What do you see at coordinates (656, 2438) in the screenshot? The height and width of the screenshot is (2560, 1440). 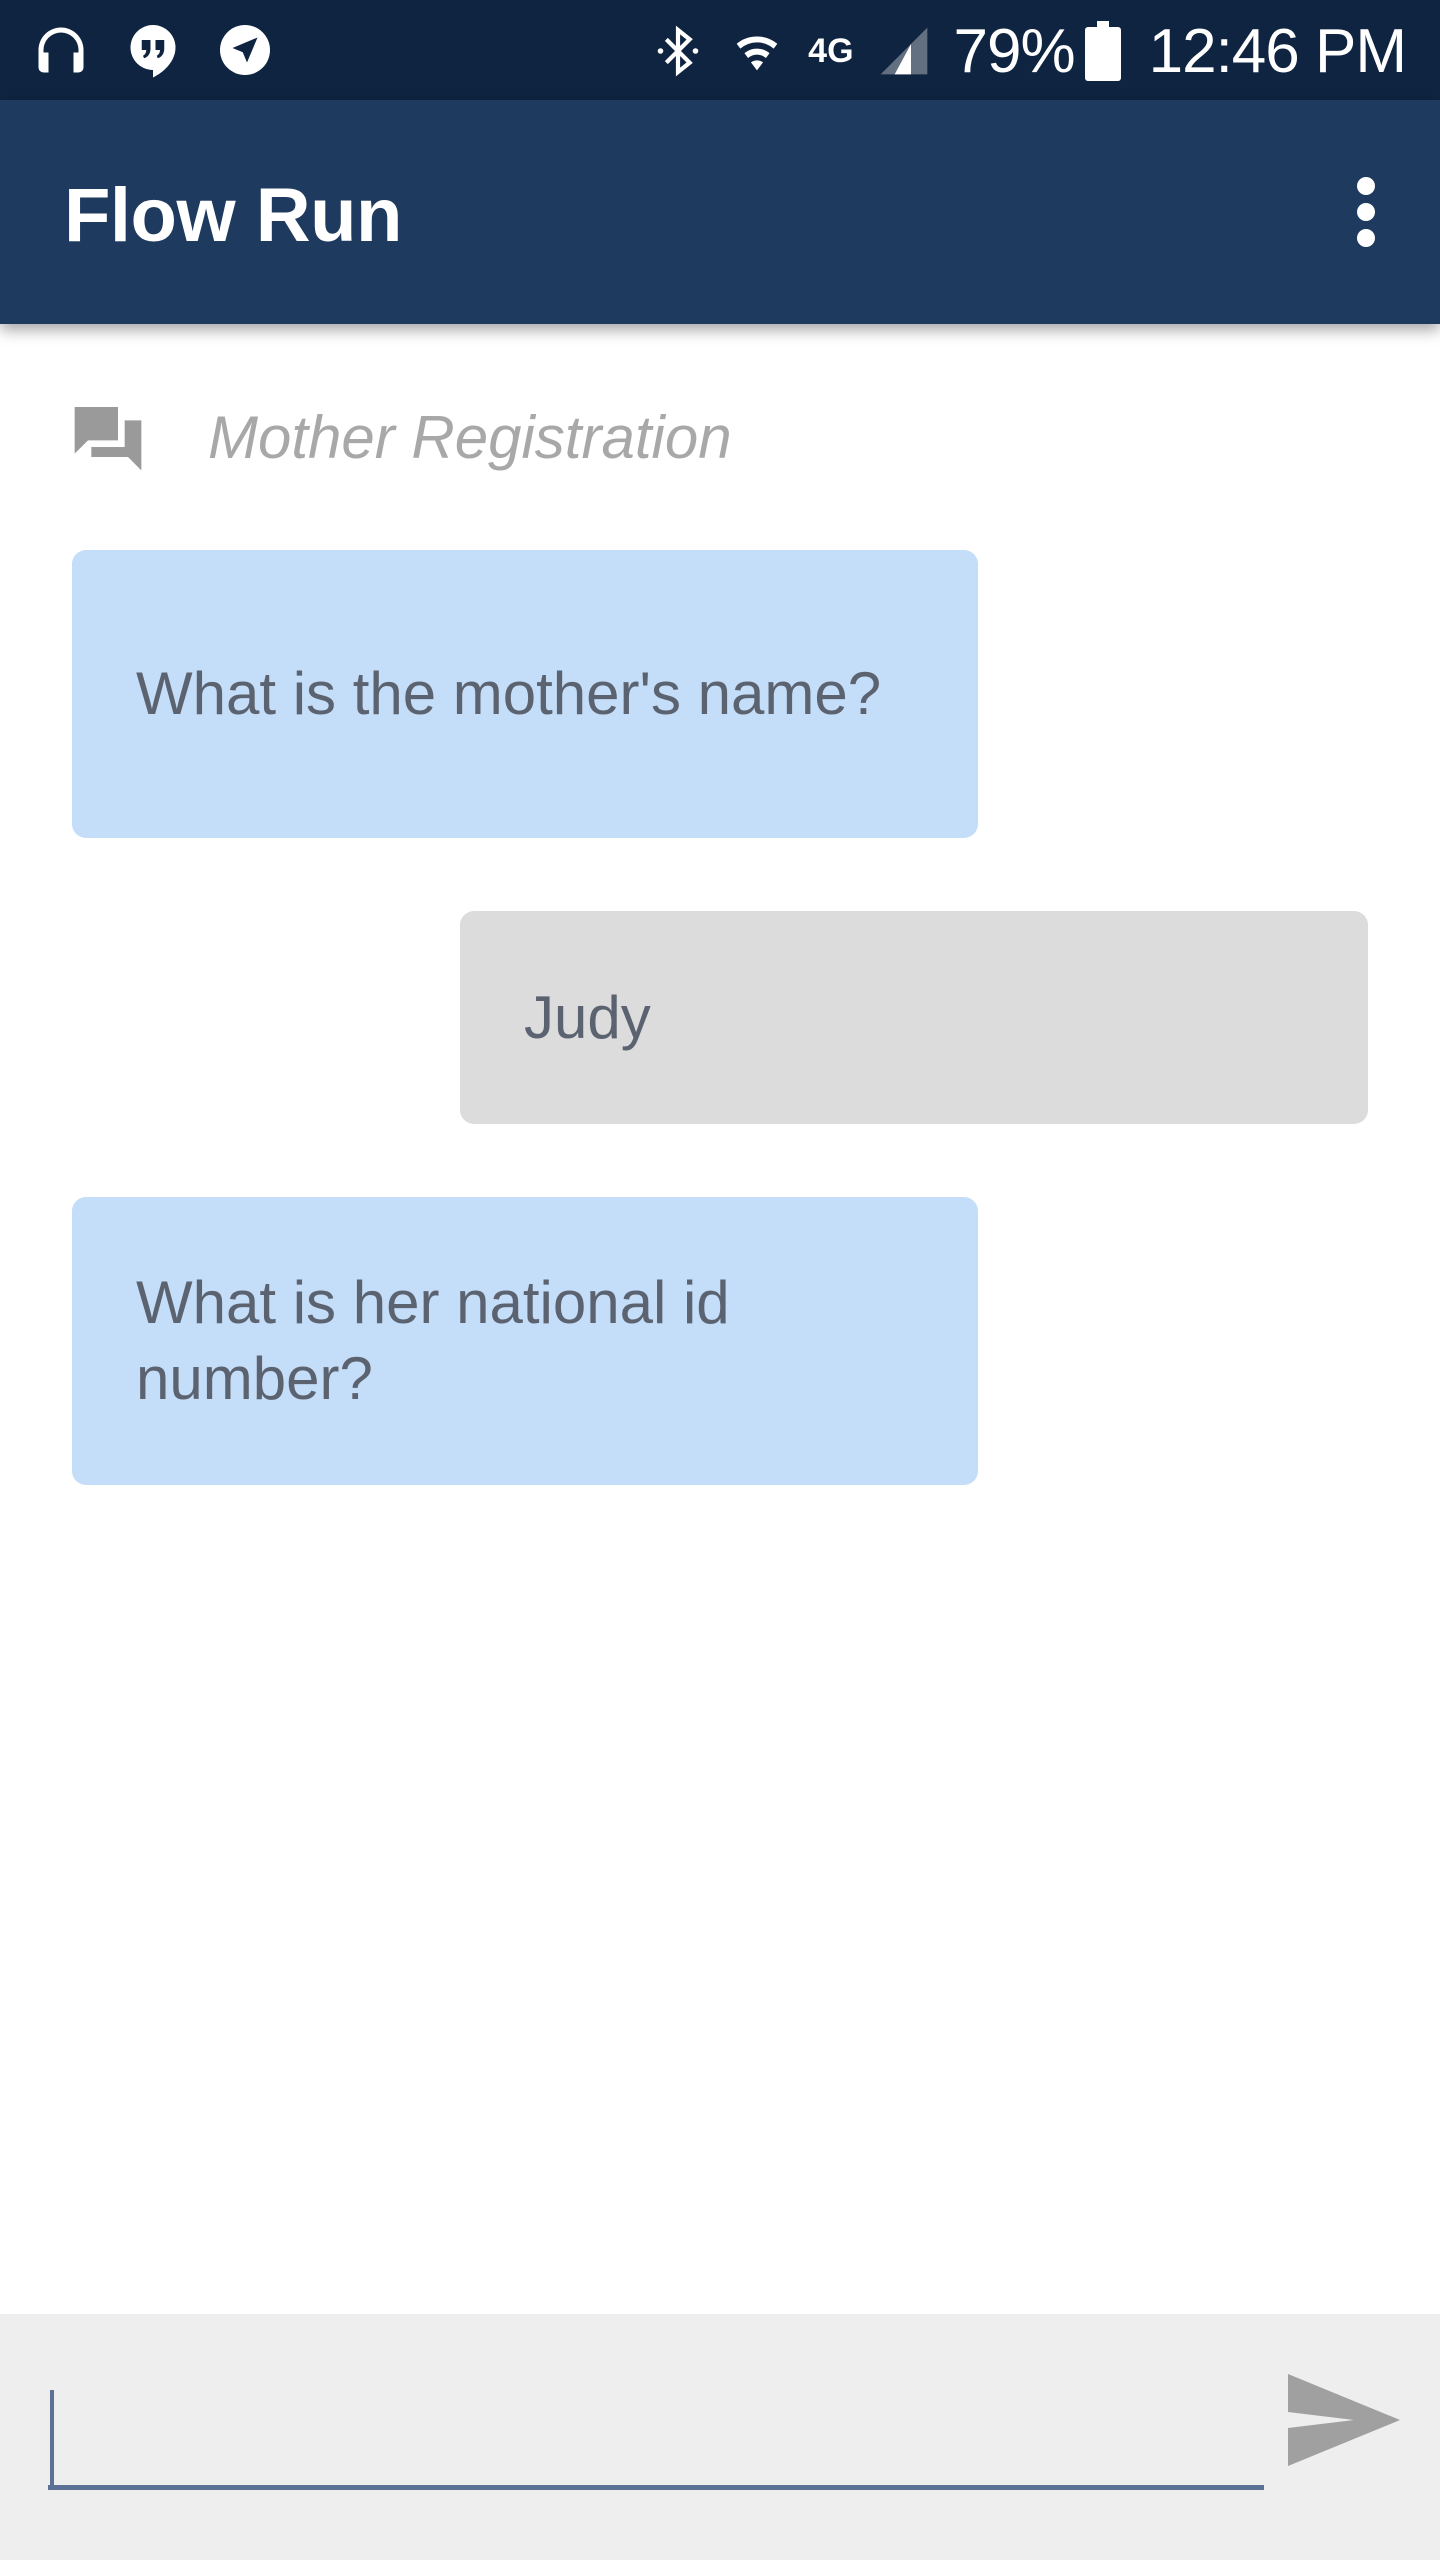 I see `reply-input` at bounding box center [656, 2438].